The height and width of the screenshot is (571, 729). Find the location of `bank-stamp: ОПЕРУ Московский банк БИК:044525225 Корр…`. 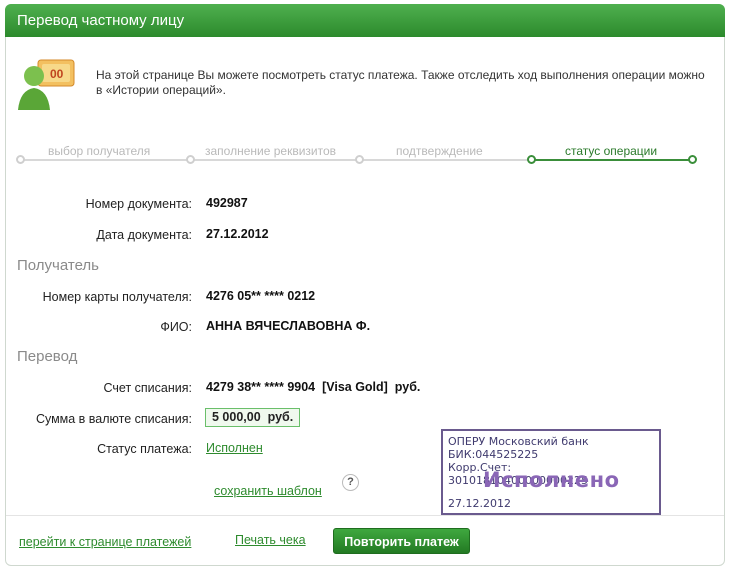

bank-stamp: ОПЕРУ Московский банк БИК:044525225 Корр… is located at coordinates (551, 472).